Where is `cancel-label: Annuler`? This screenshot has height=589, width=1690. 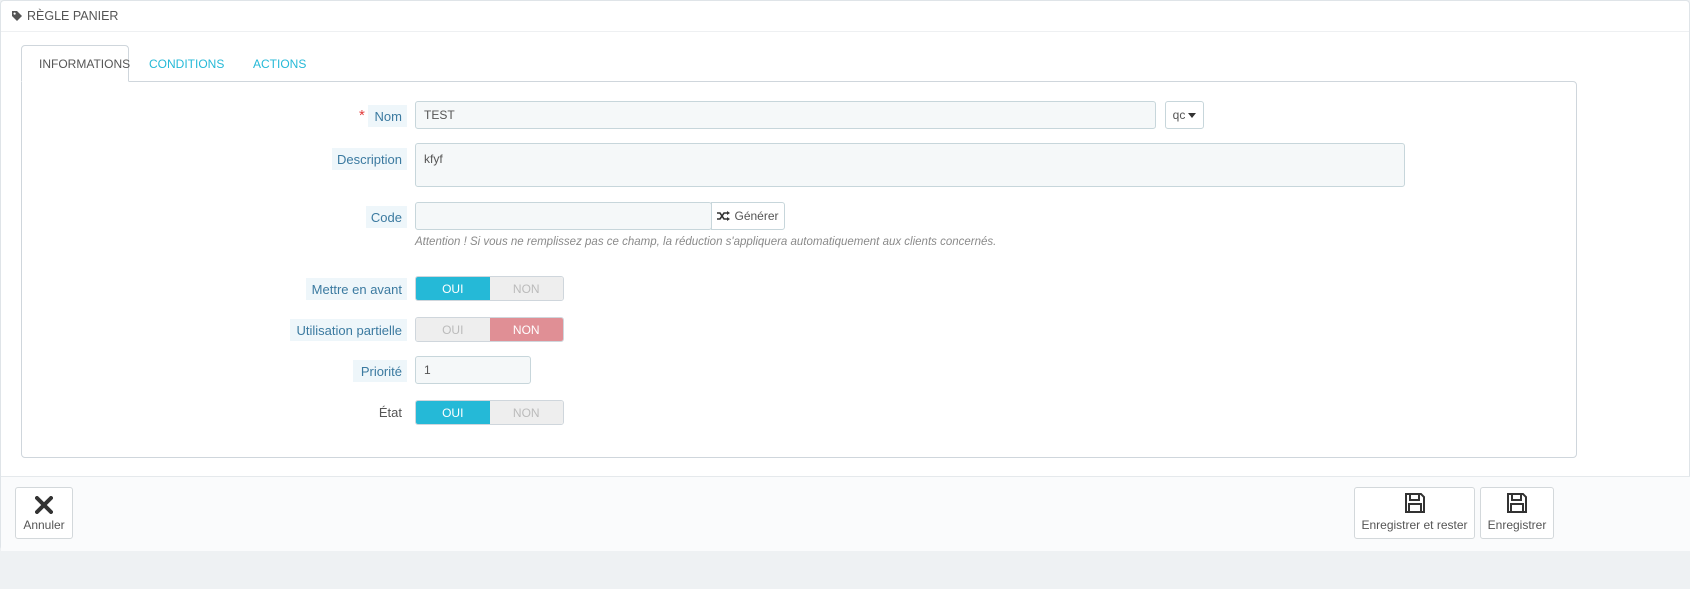
cancel-label: Annuler is located at coordinates (44, 525).